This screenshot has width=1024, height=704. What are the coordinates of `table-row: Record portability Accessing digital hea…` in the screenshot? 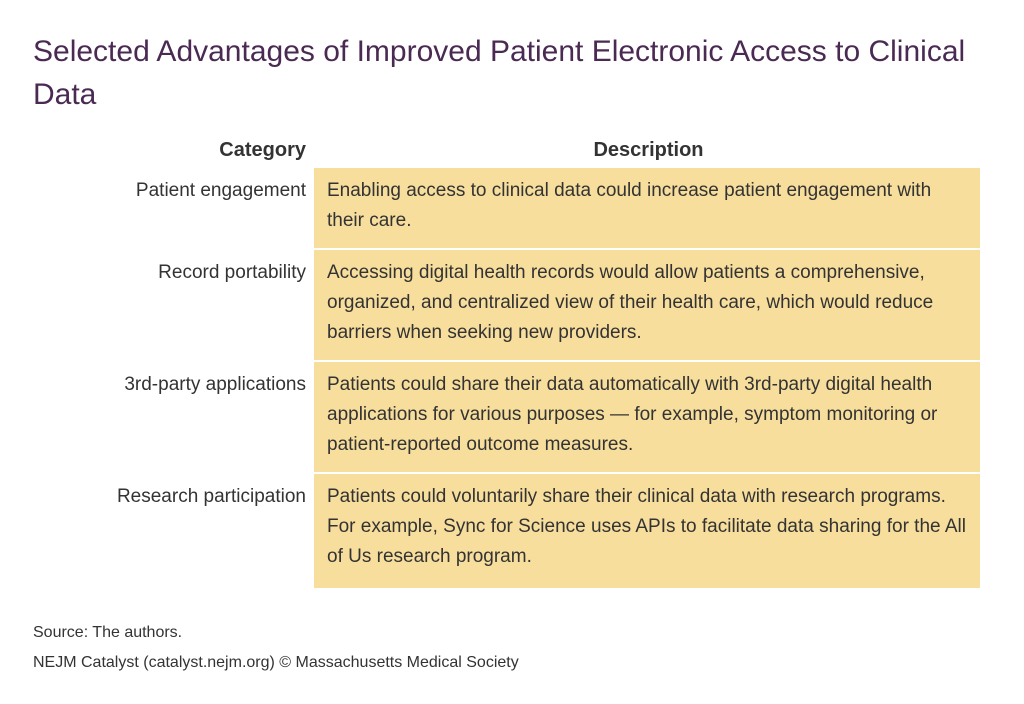 It's located at (507, 306).